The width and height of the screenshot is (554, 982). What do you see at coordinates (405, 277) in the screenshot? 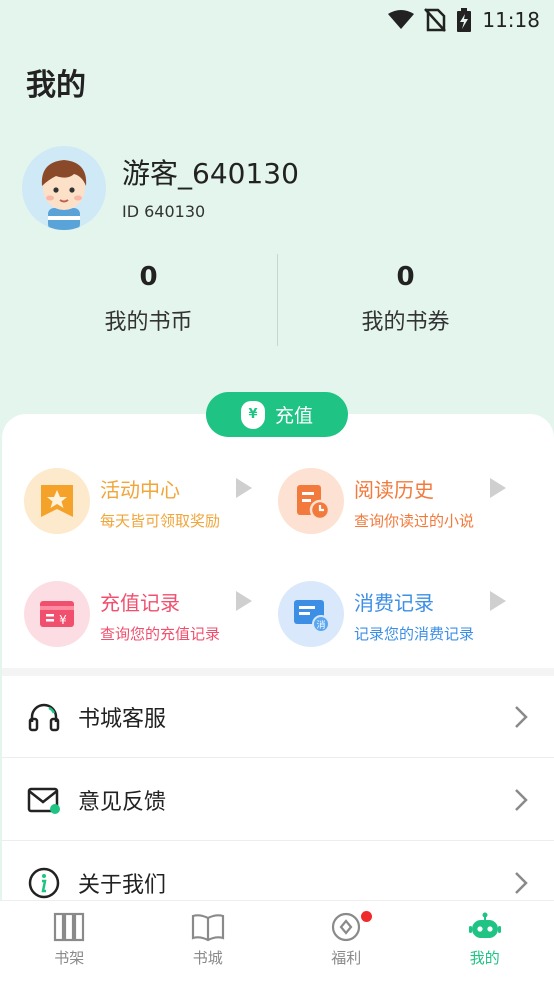
I see `vouchers-value: 0` at bounding box center [405, 277].